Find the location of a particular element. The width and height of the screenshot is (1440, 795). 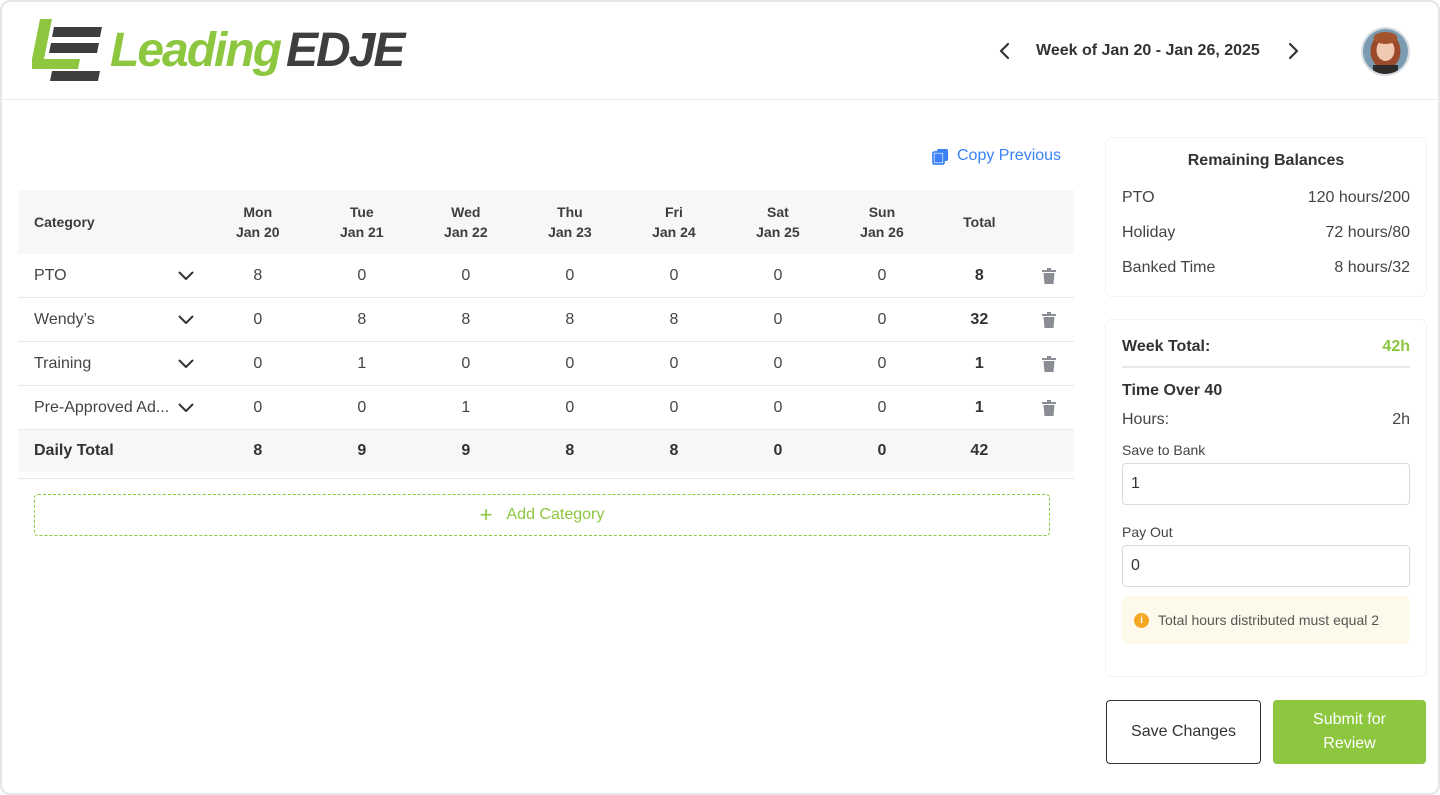

column-header-fri: Fri Jan 24 is located at coordinates (674, 222).